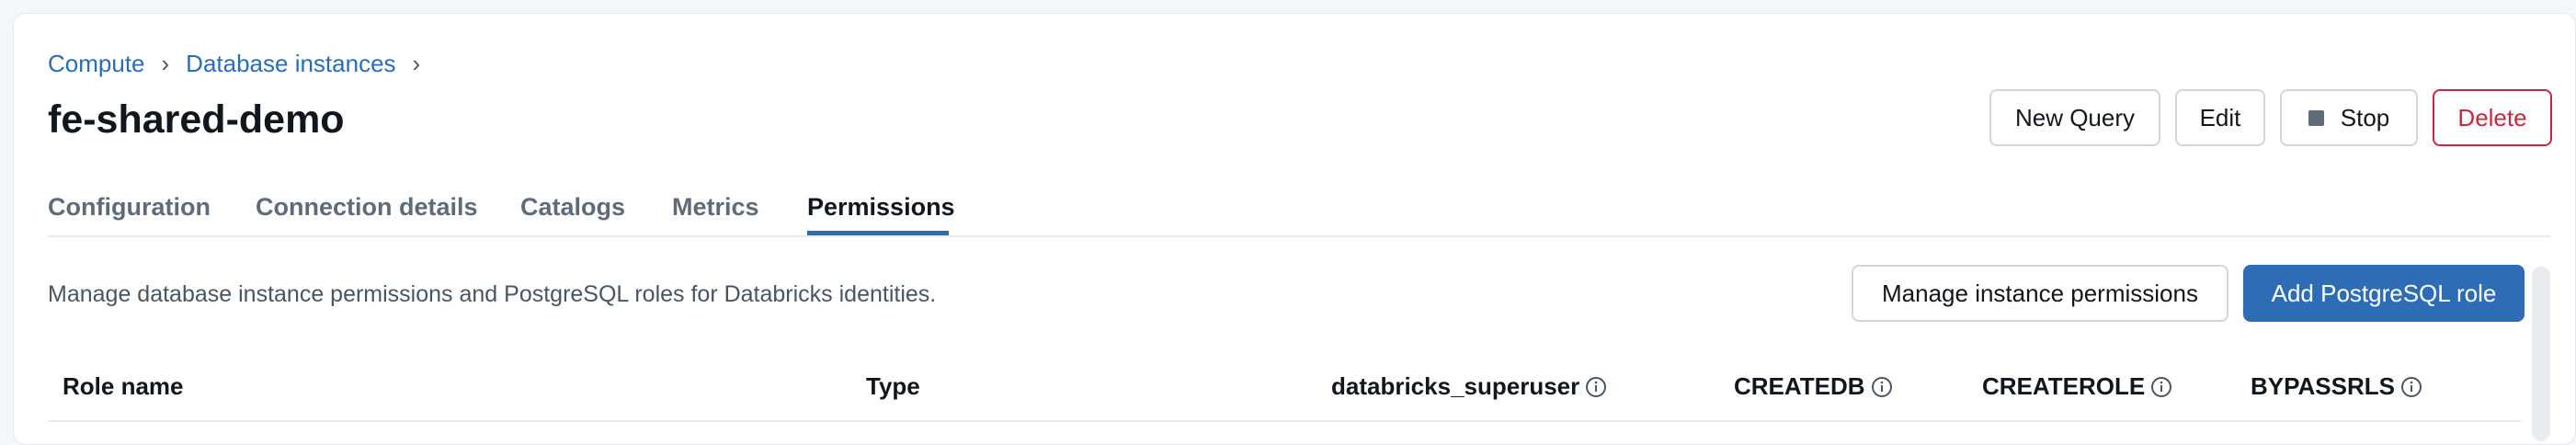 The height and width of the screenshot is (445, 2576). I want to click on edit-button: Edit, so click(2220, 117).